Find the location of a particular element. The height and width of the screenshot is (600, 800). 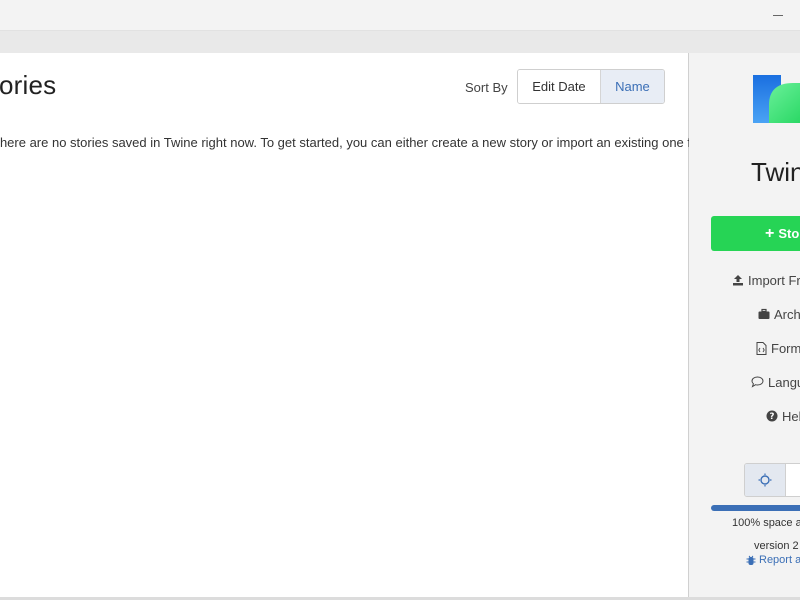

sidebar-item-label: Import From File is located at coordinates (774, 280).